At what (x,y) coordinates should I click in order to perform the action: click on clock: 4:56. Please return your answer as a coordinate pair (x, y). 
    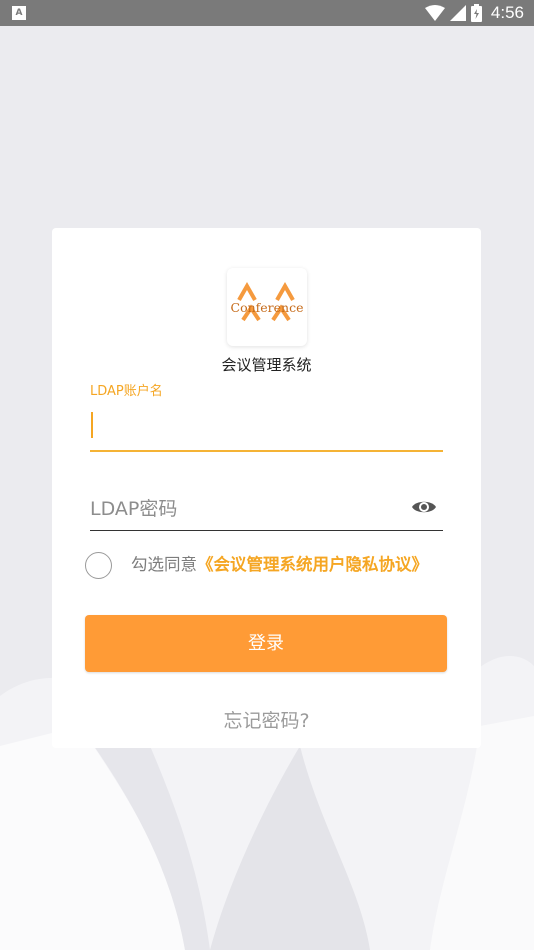
    Looking at the image, I should click on (507, 12).